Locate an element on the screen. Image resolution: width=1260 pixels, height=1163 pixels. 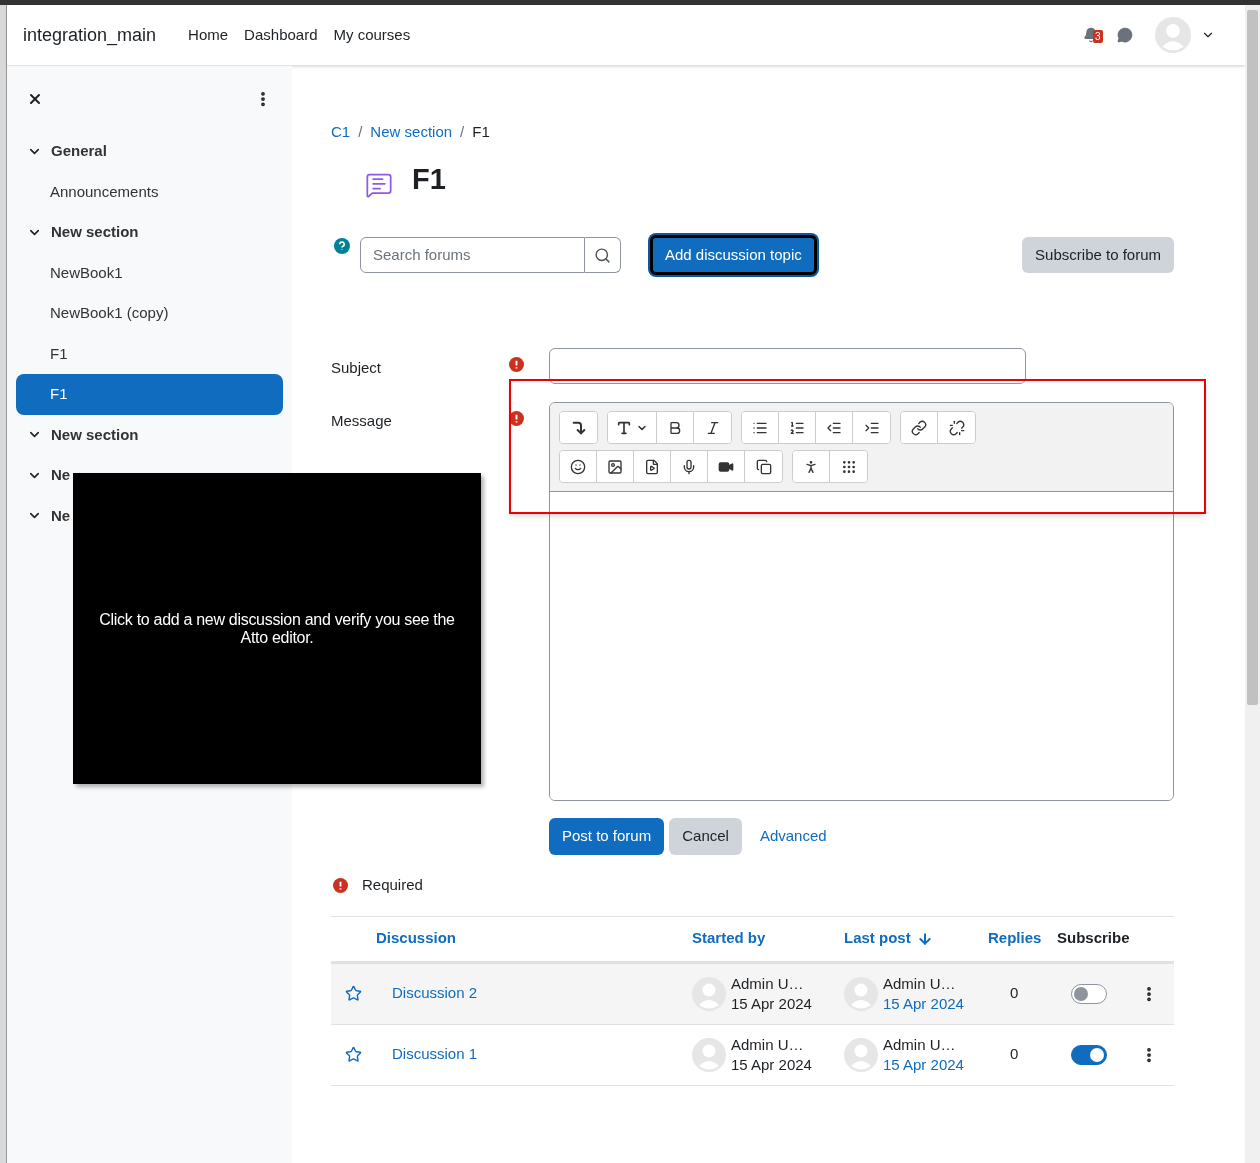
breadcrumb-current: F1 is located at coordinates (481, 132).